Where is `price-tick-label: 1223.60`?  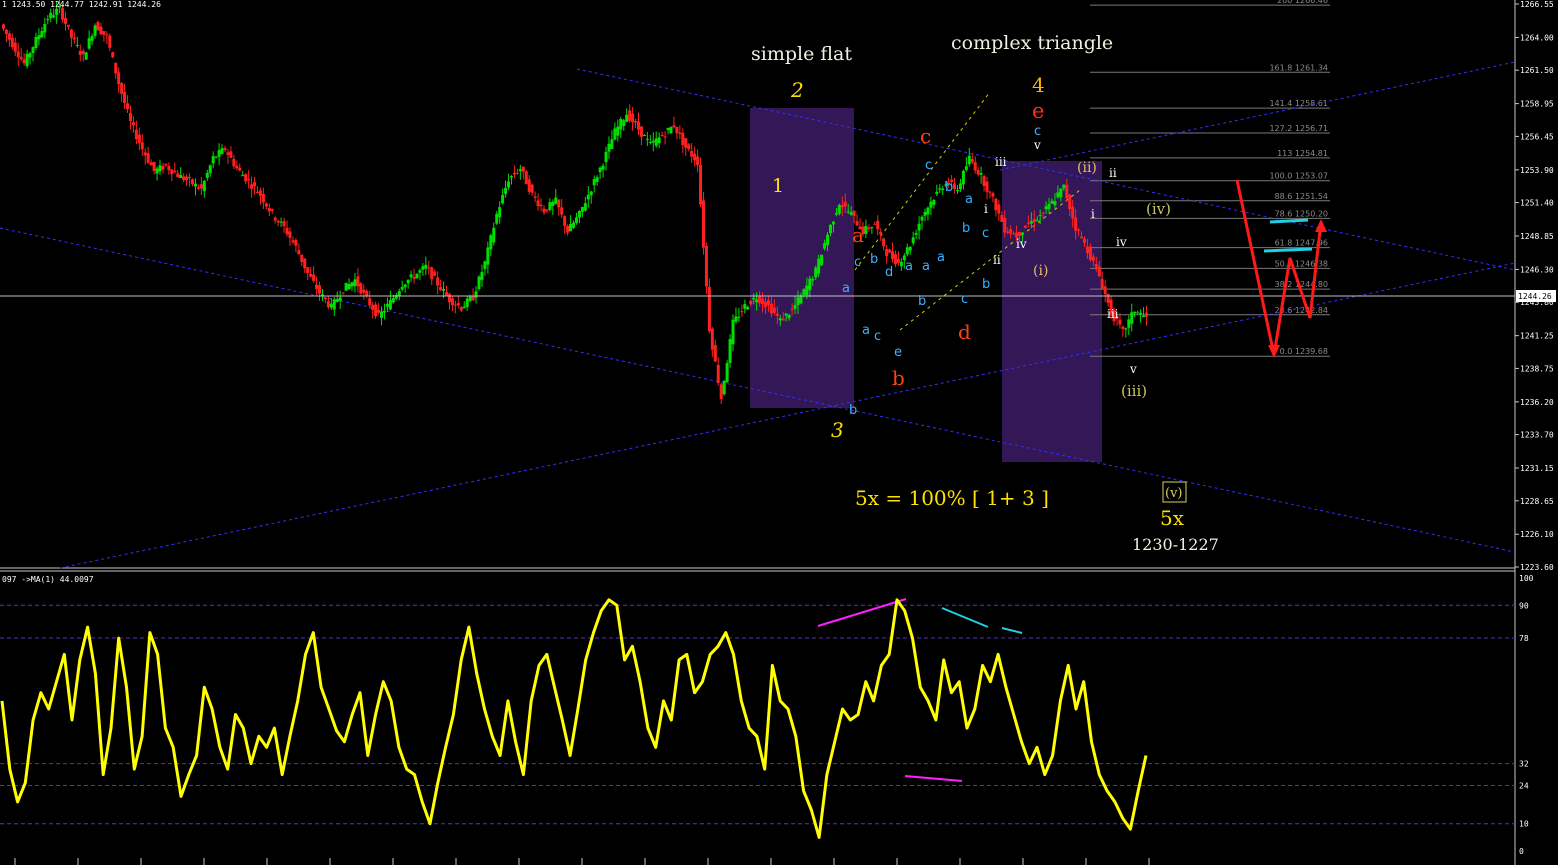
price-tick-label: 1223.60 is located at coordinates (1537, 567).